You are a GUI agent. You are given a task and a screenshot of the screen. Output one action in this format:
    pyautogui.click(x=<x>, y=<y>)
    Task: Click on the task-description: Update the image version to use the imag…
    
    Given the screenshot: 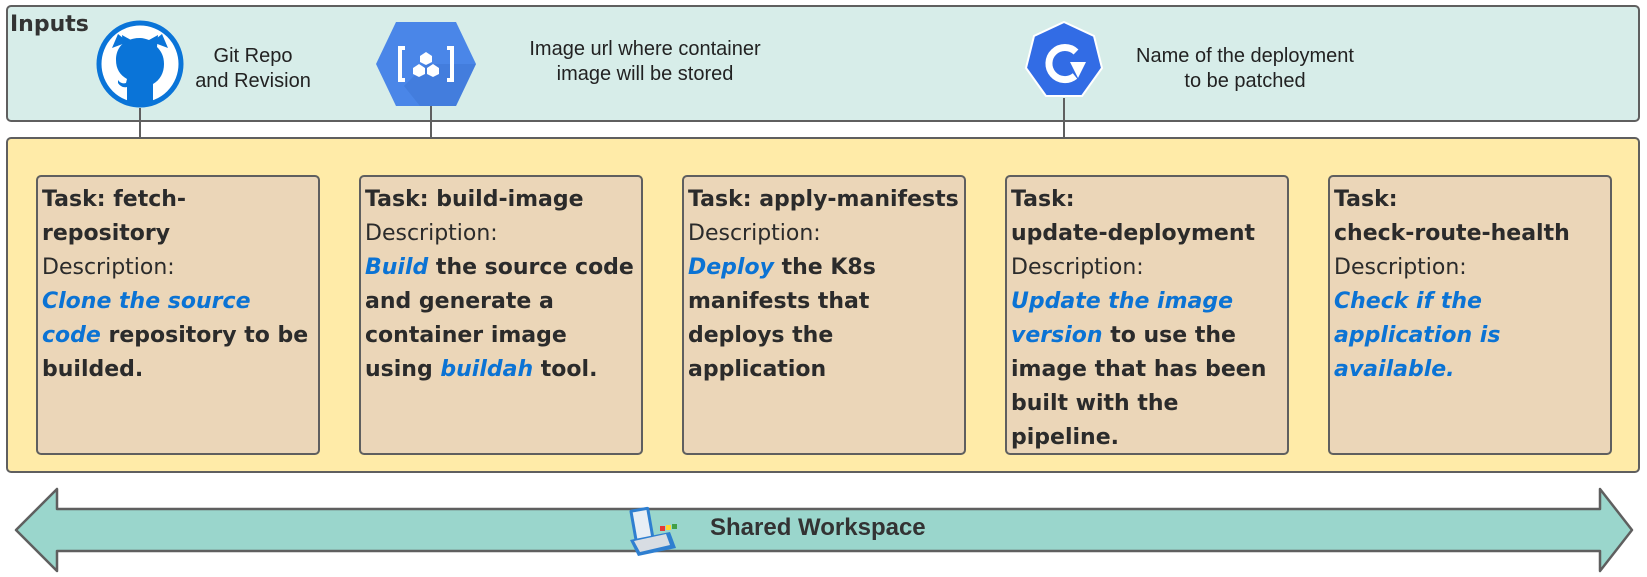 What is the action you would take?
    pyautogui.click(x=1147, y=370)
    